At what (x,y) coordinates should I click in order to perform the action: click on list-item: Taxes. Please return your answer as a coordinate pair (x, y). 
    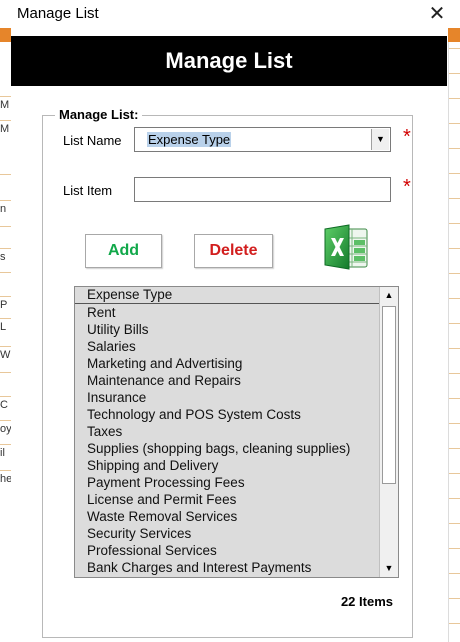
    Looking at the image, I should click on (227, 431).